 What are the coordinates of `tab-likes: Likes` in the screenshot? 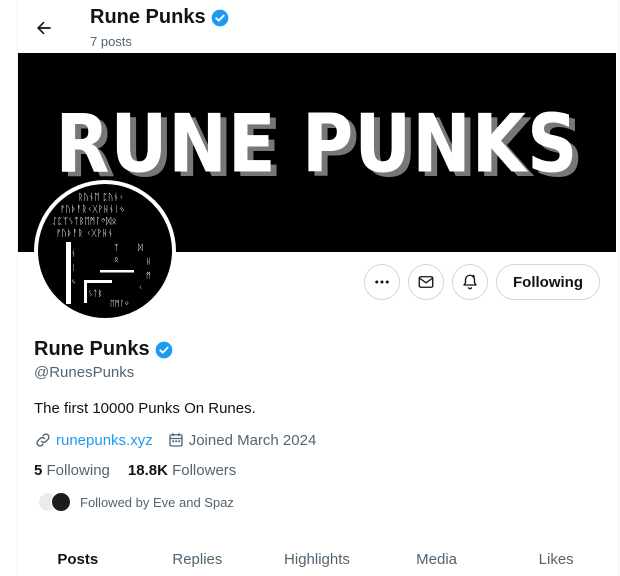 It's located at (556, 557).